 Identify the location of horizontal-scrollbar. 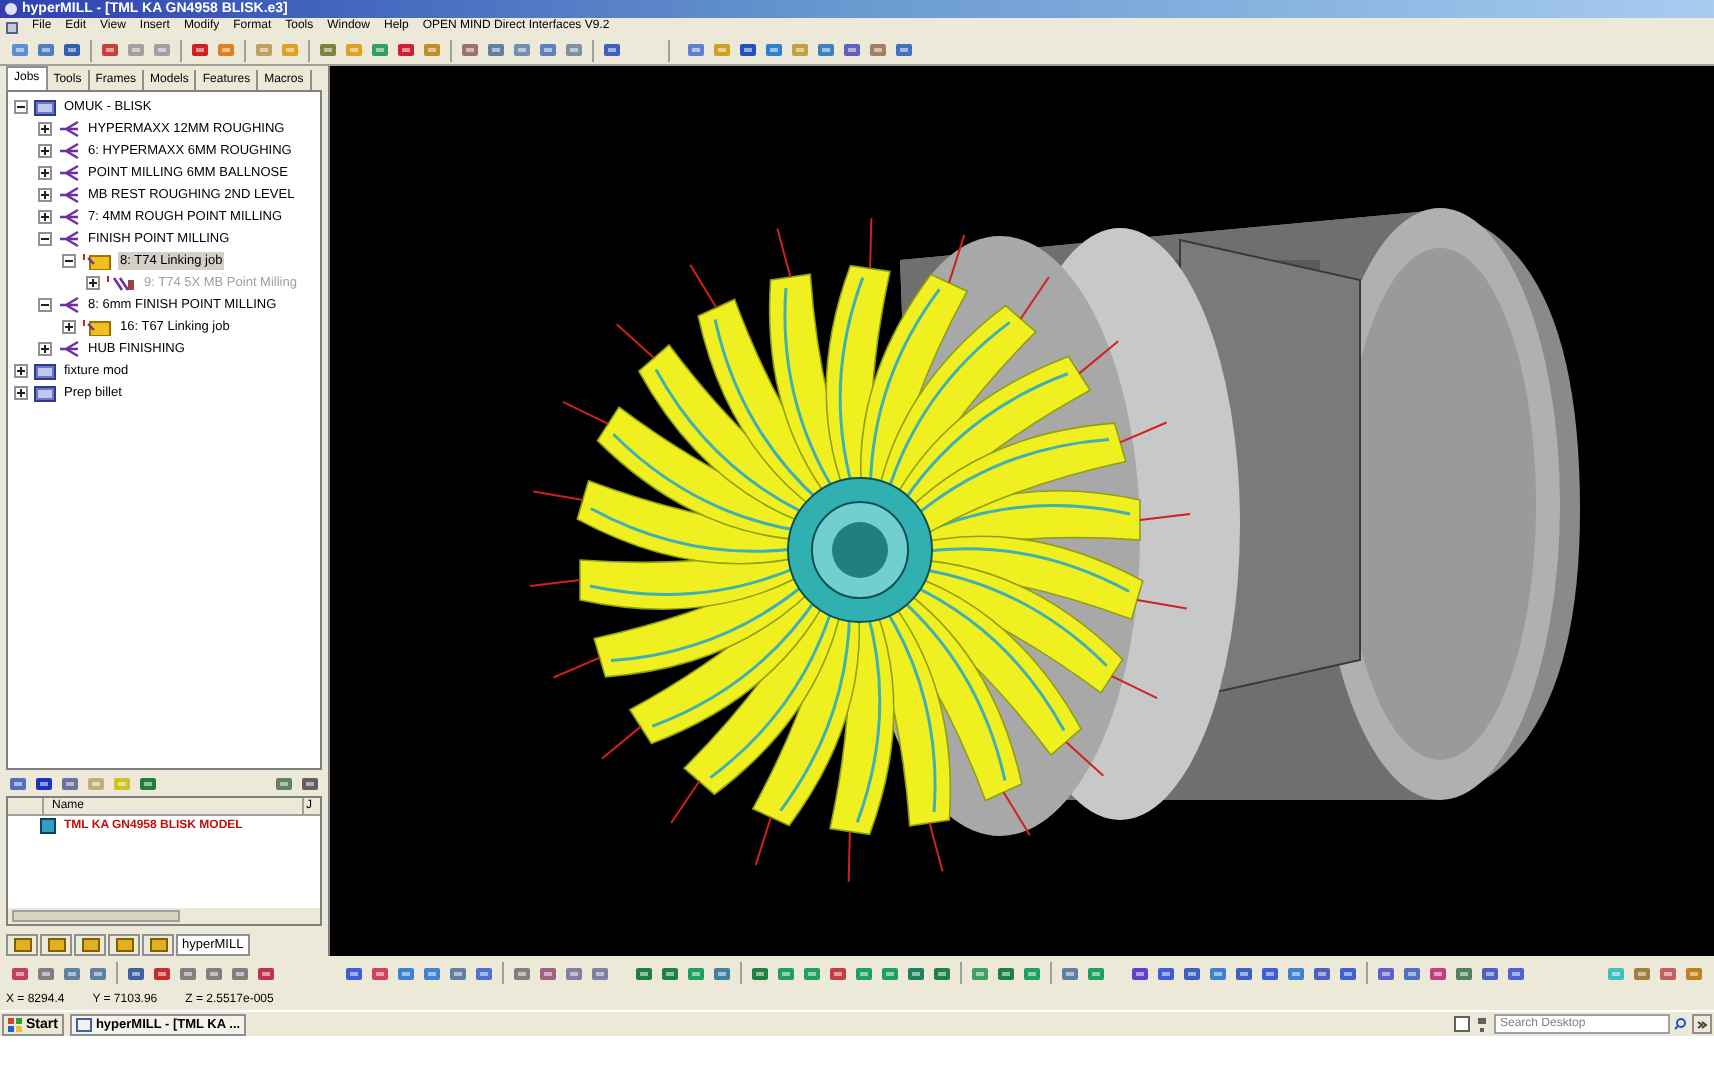
(164, 916).